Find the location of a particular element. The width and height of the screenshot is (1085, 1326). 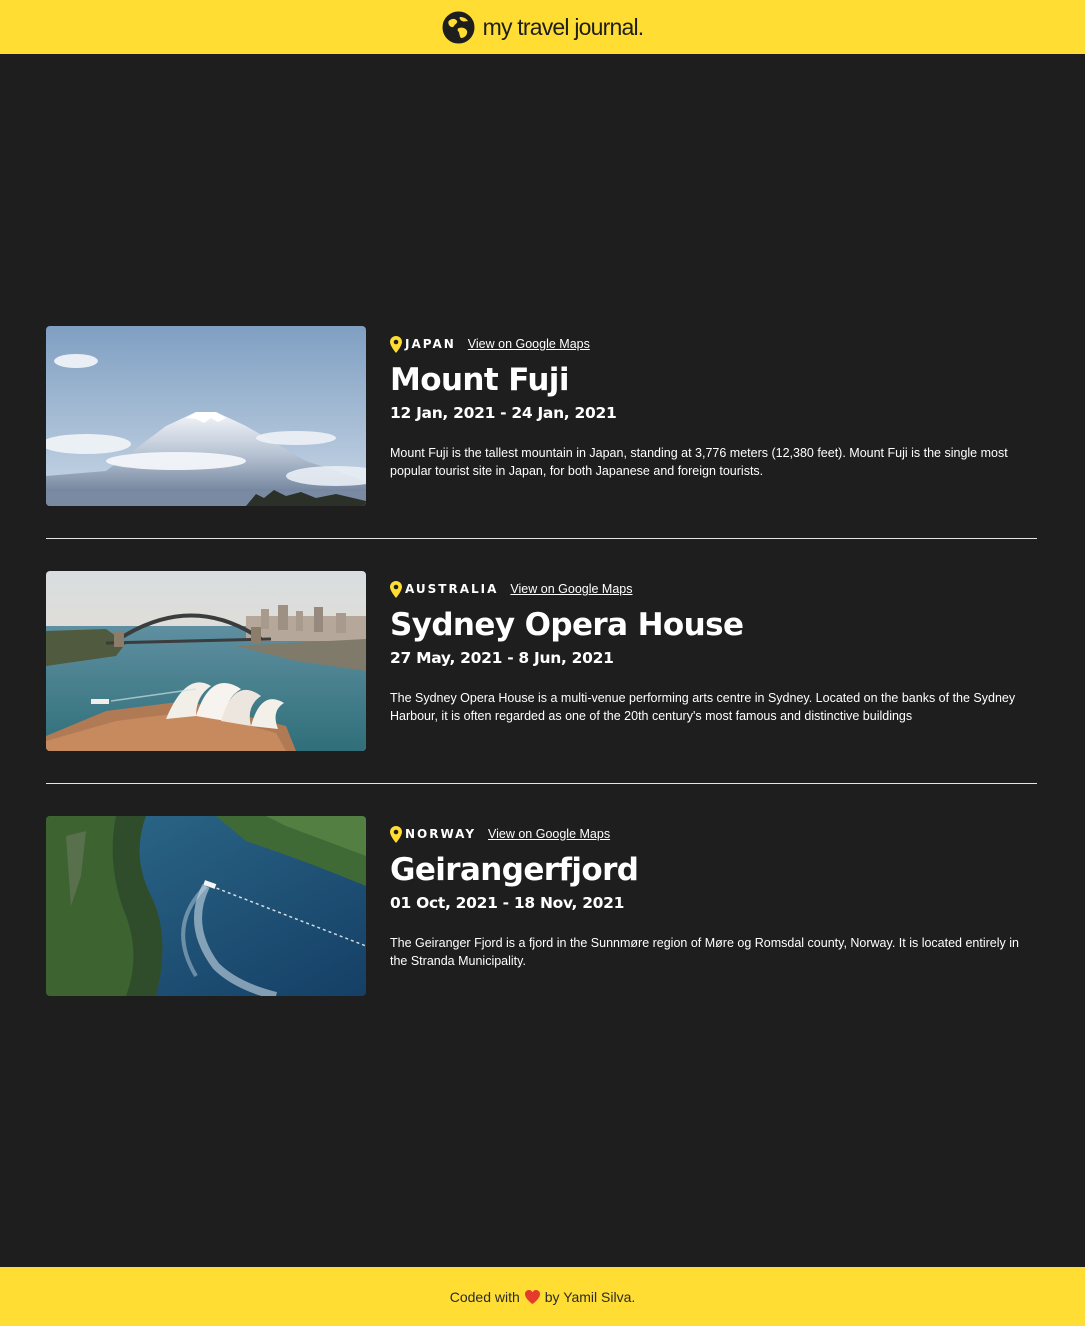

header: my travel journal. is located at coordinates (542, 27).